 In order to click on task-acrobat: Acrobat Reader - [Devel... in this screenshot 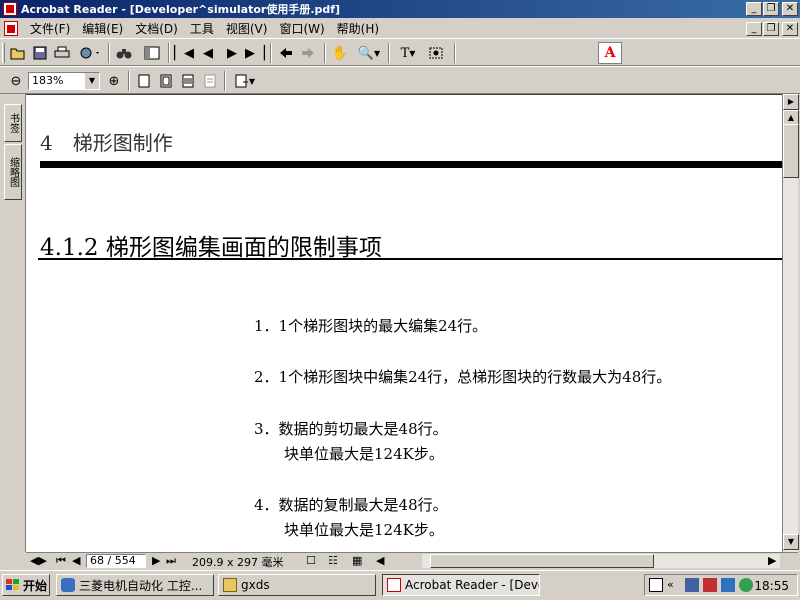, I will do `click(461, 585)`.